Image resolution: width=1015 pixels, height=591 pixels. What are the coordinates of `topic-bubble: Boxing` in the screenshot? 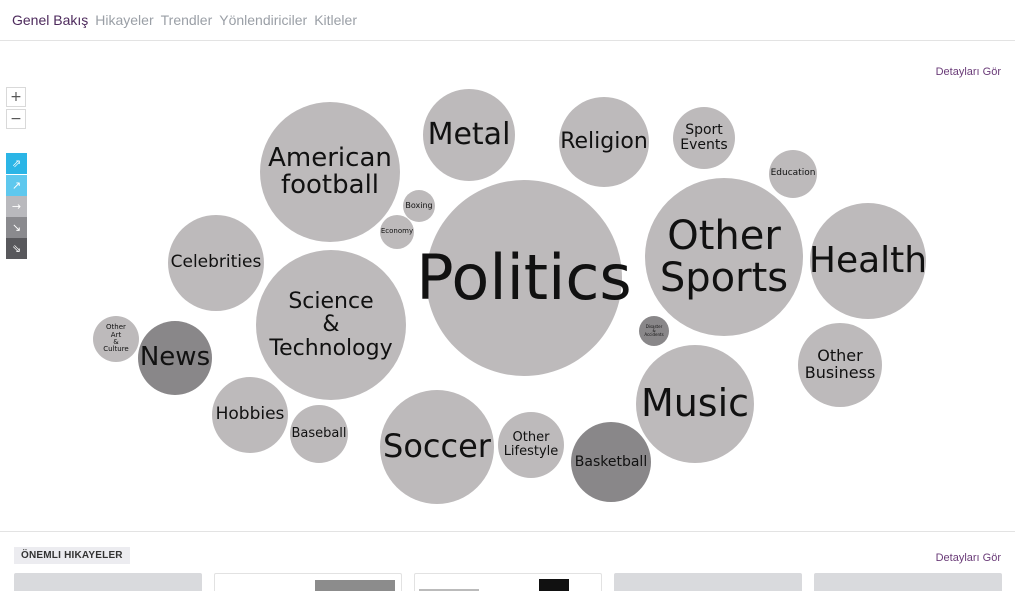 It's located at (419, 206).